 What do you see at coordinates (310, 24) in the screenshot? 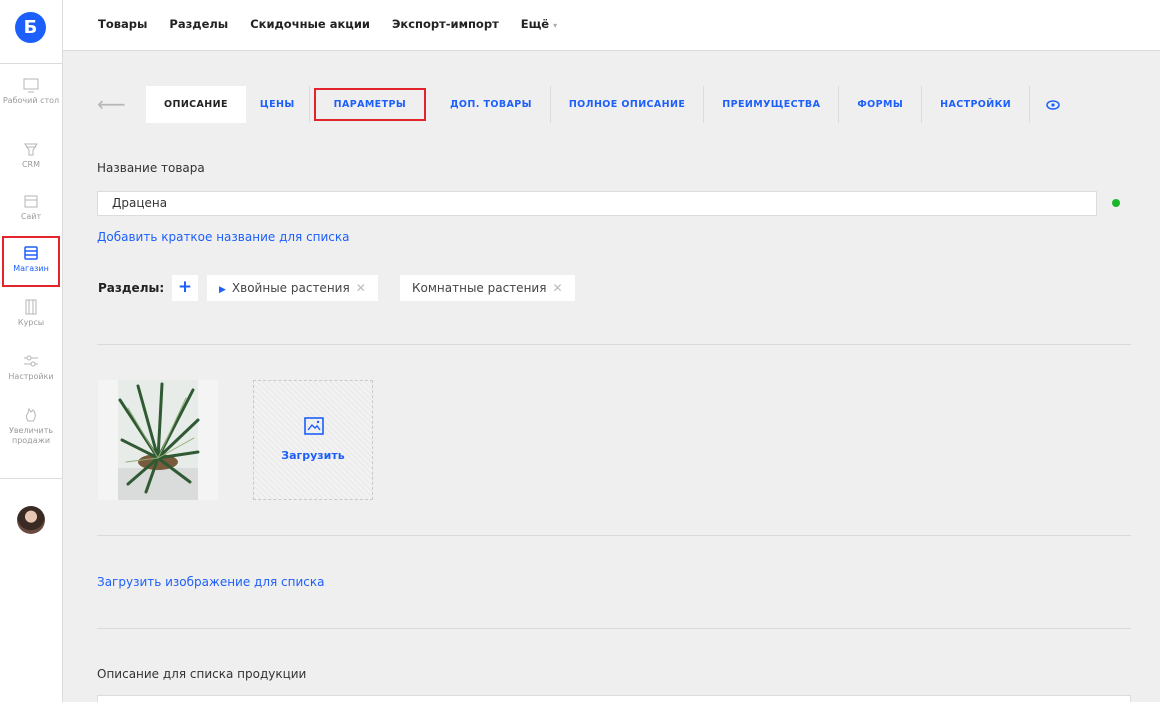
I see `topnav-discounts: Скидочные акции` at bounding box center [310, 24].